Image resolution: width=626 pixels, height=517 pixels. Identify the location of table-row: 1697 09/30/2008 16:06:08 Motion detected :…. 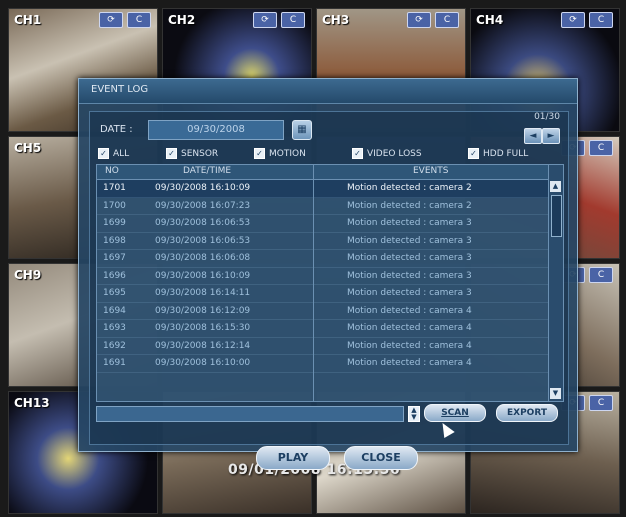
(323, 259).